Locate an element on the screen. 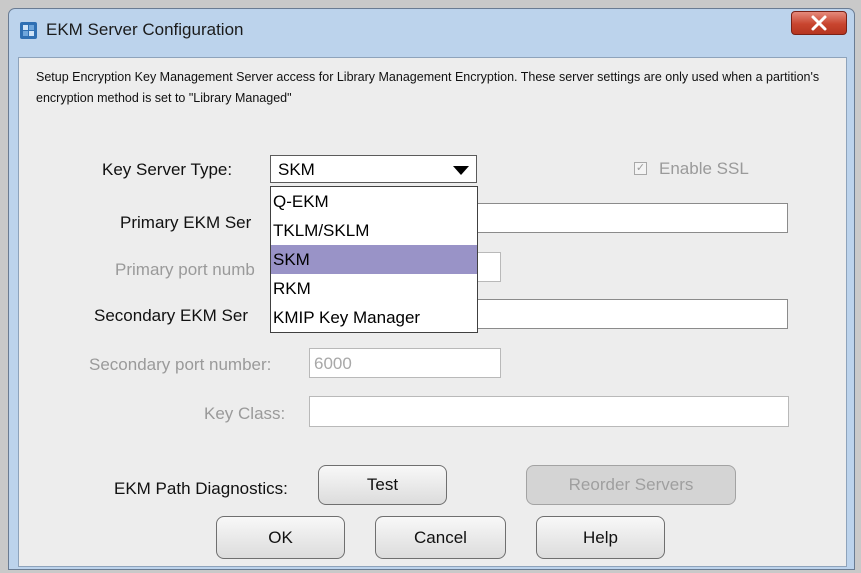 This screenshot has width=861, height=573. dropdown-option-q-ekm: Q-EKM is located at coordinates (374, 201).